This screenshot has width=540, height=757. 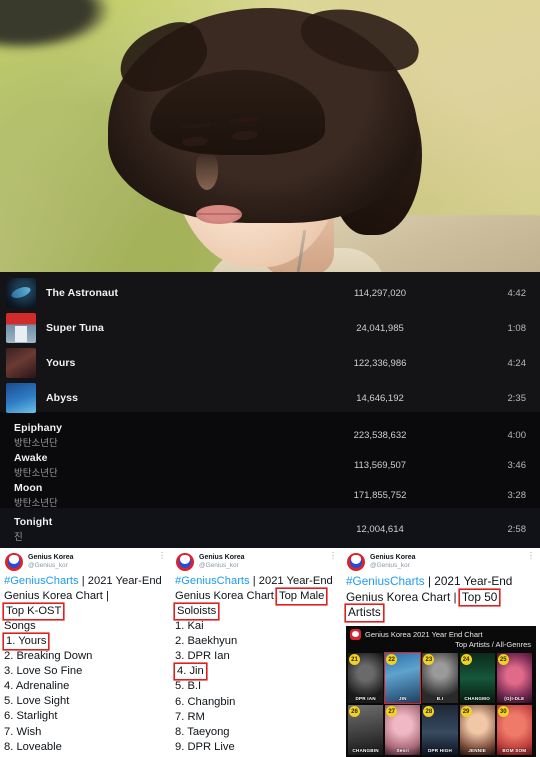 I want to click on rank-badge: 21, so click(x=354, y=659).